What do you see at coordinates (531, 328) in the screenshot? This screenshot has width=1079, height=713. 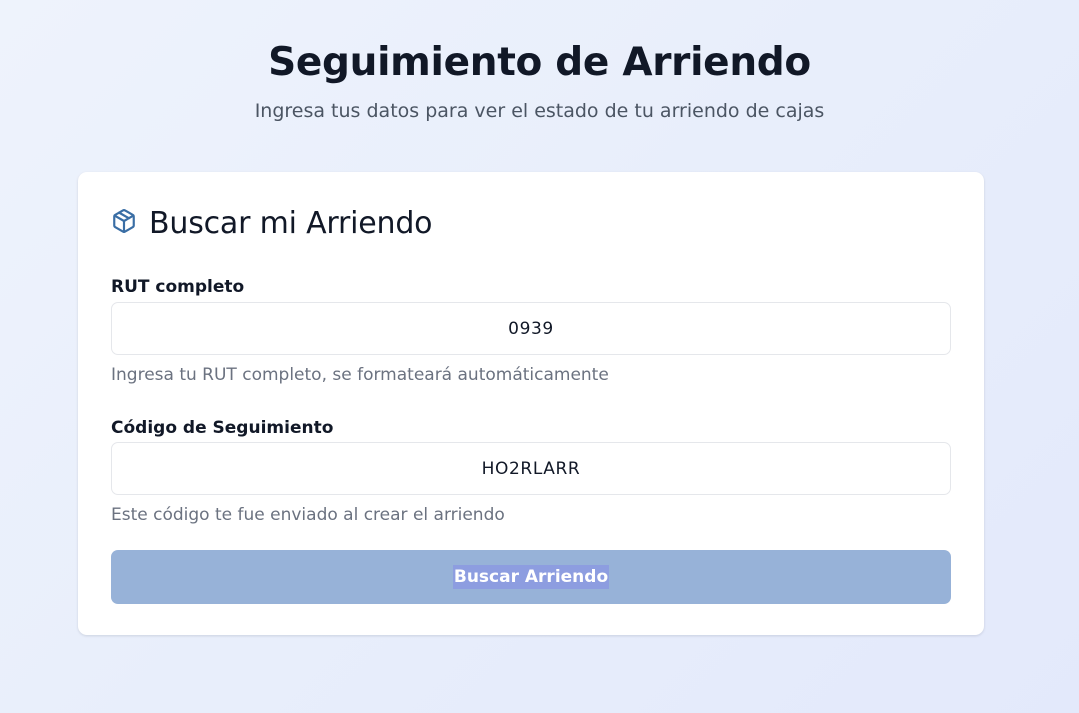 I see `rut-input` at bounding box center [531, 328].